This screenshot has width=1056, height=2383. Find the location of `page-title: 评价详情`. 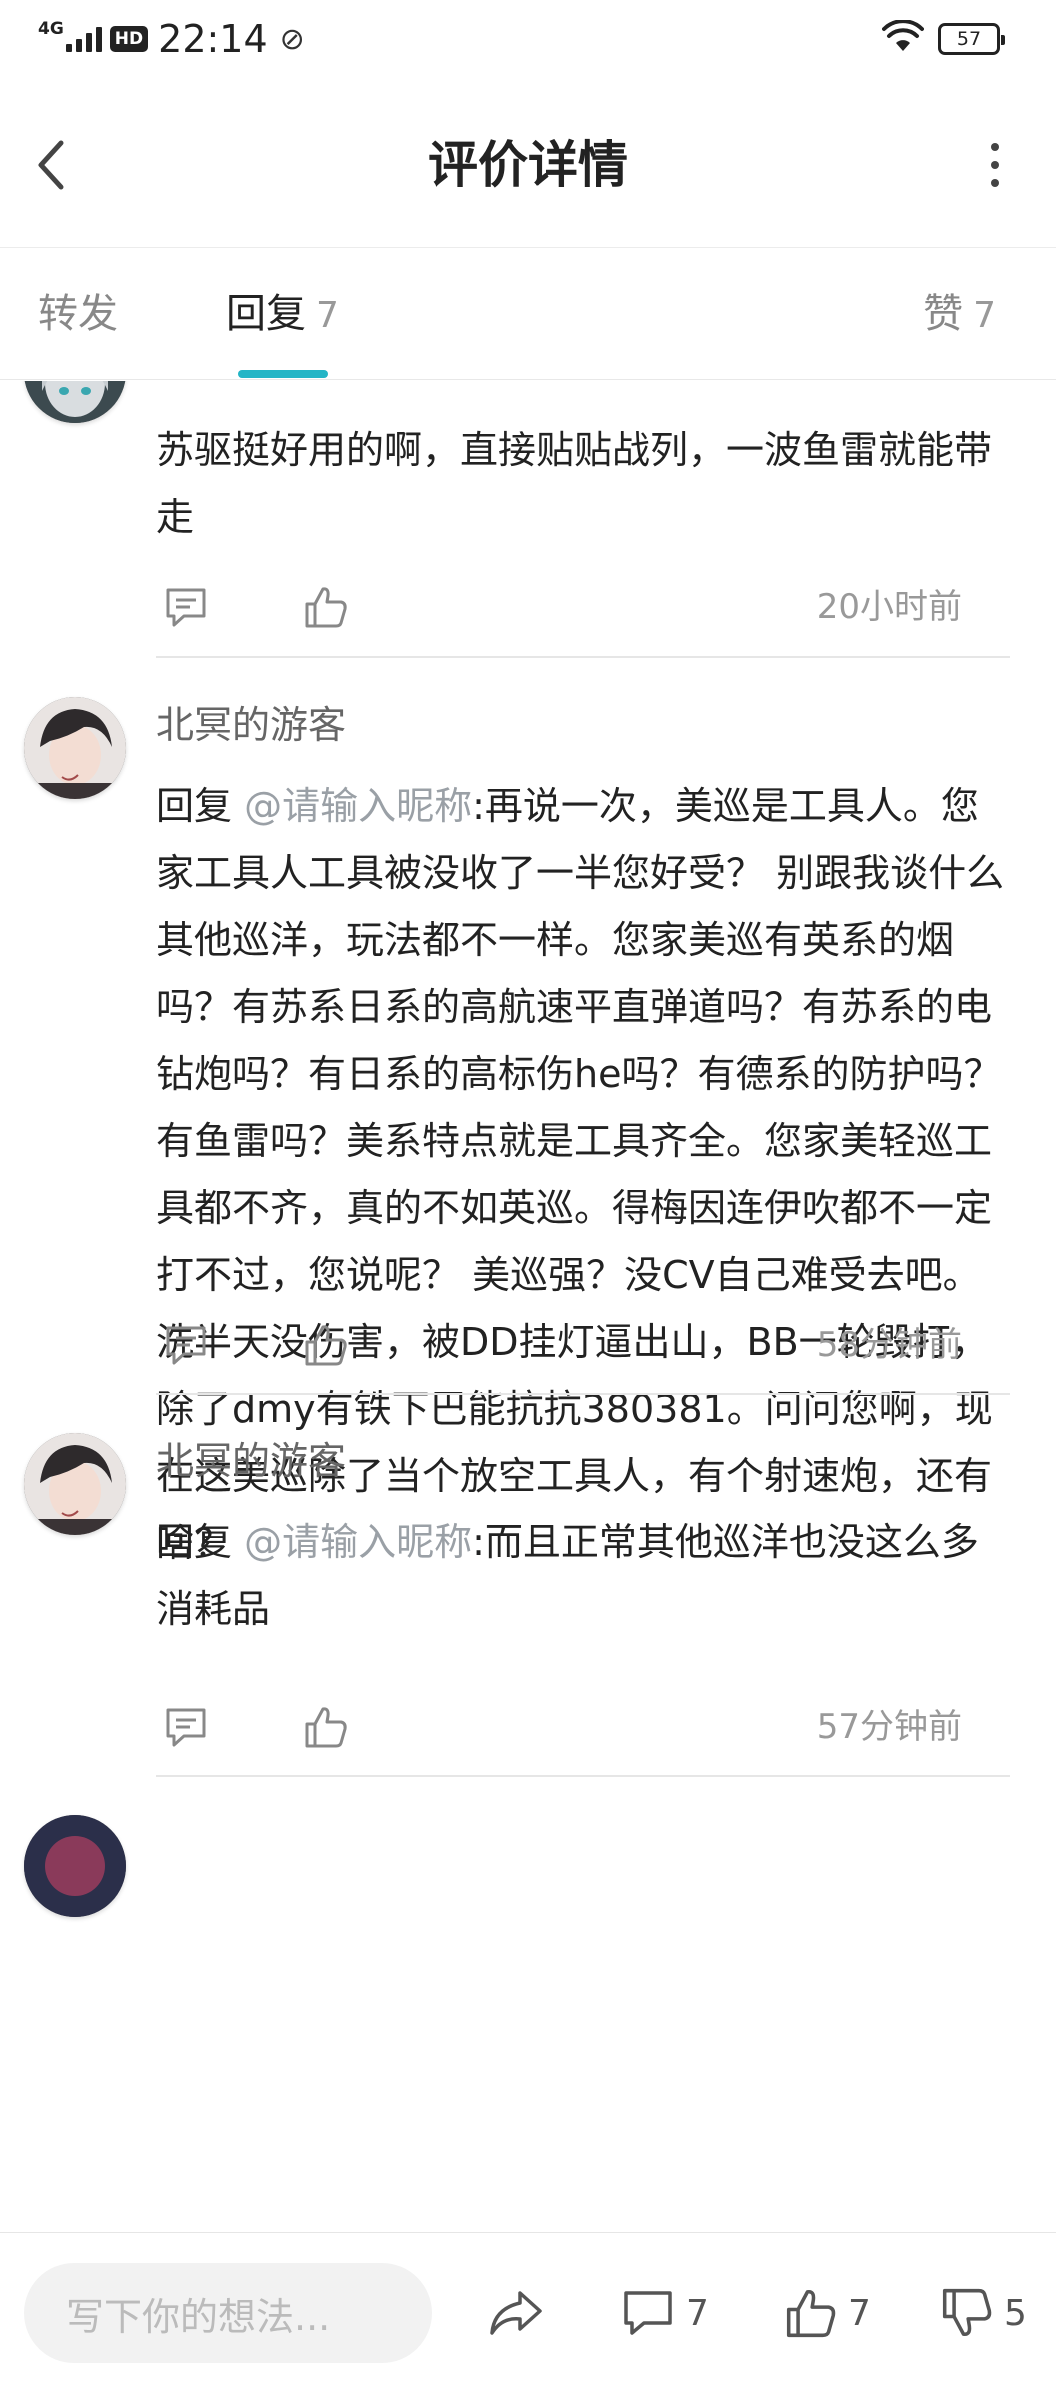

page-title: 评价详情 is located at coordinates (528, 165).